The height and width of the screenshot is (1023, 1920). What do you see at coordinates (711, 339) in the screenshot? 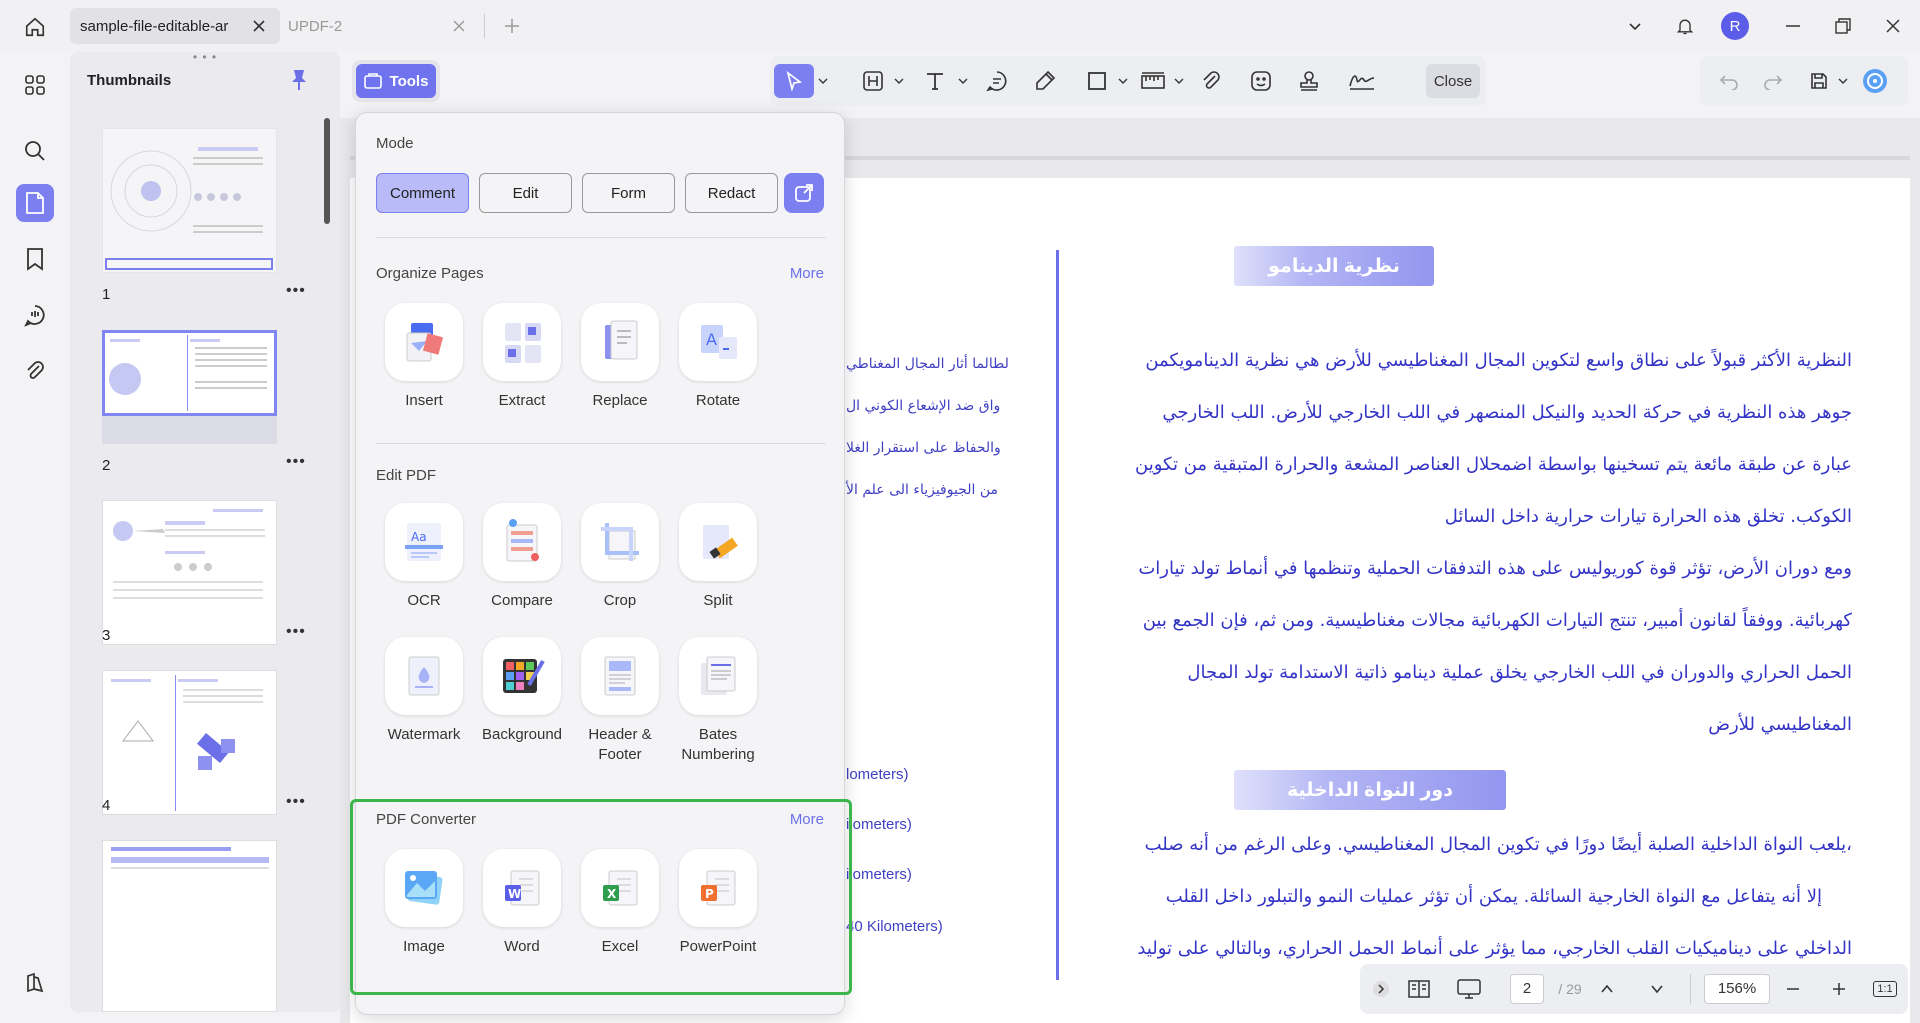
I see `svg-text: A` at bounding box center [711, 339].